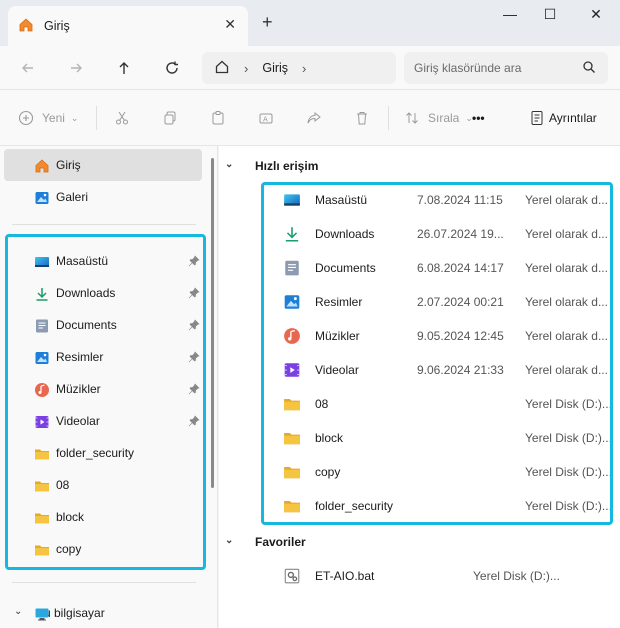  I want to click on sidebar-item-gallery: Galeri, so click(103, 197).